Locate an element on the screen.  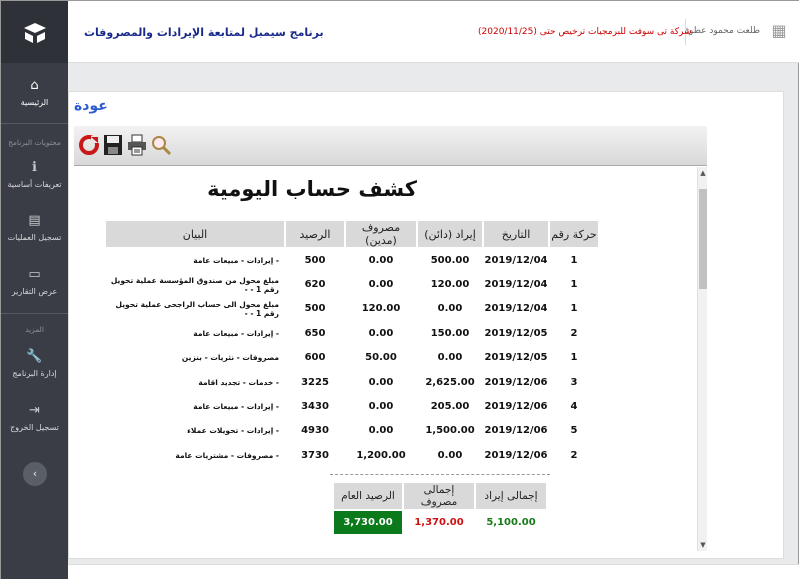
sidebar-collapse-button: ‹ is located at coordinates (35, 474).